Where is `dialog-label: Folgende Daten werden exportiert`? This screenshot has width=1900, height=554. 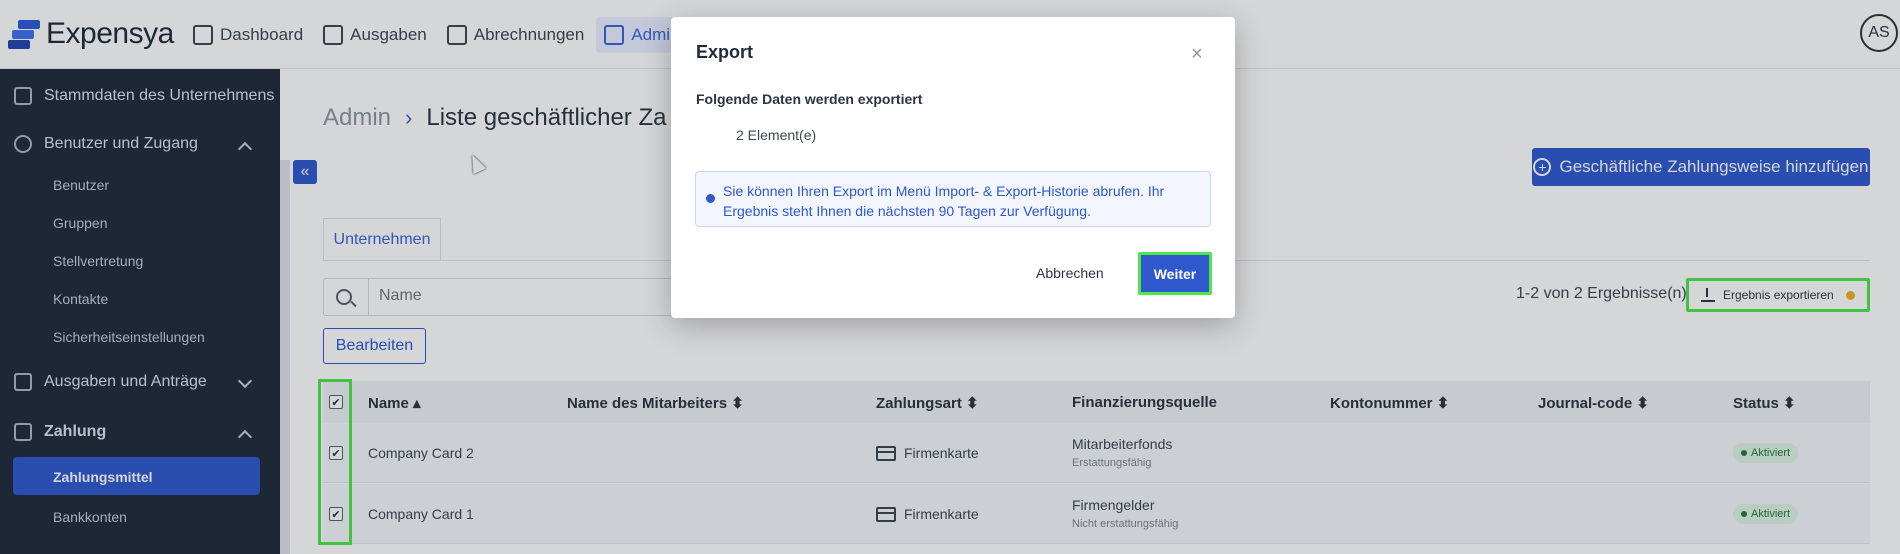
dialog-label: Folgende Daten werden exportiert is located at coordinates (809, 99).